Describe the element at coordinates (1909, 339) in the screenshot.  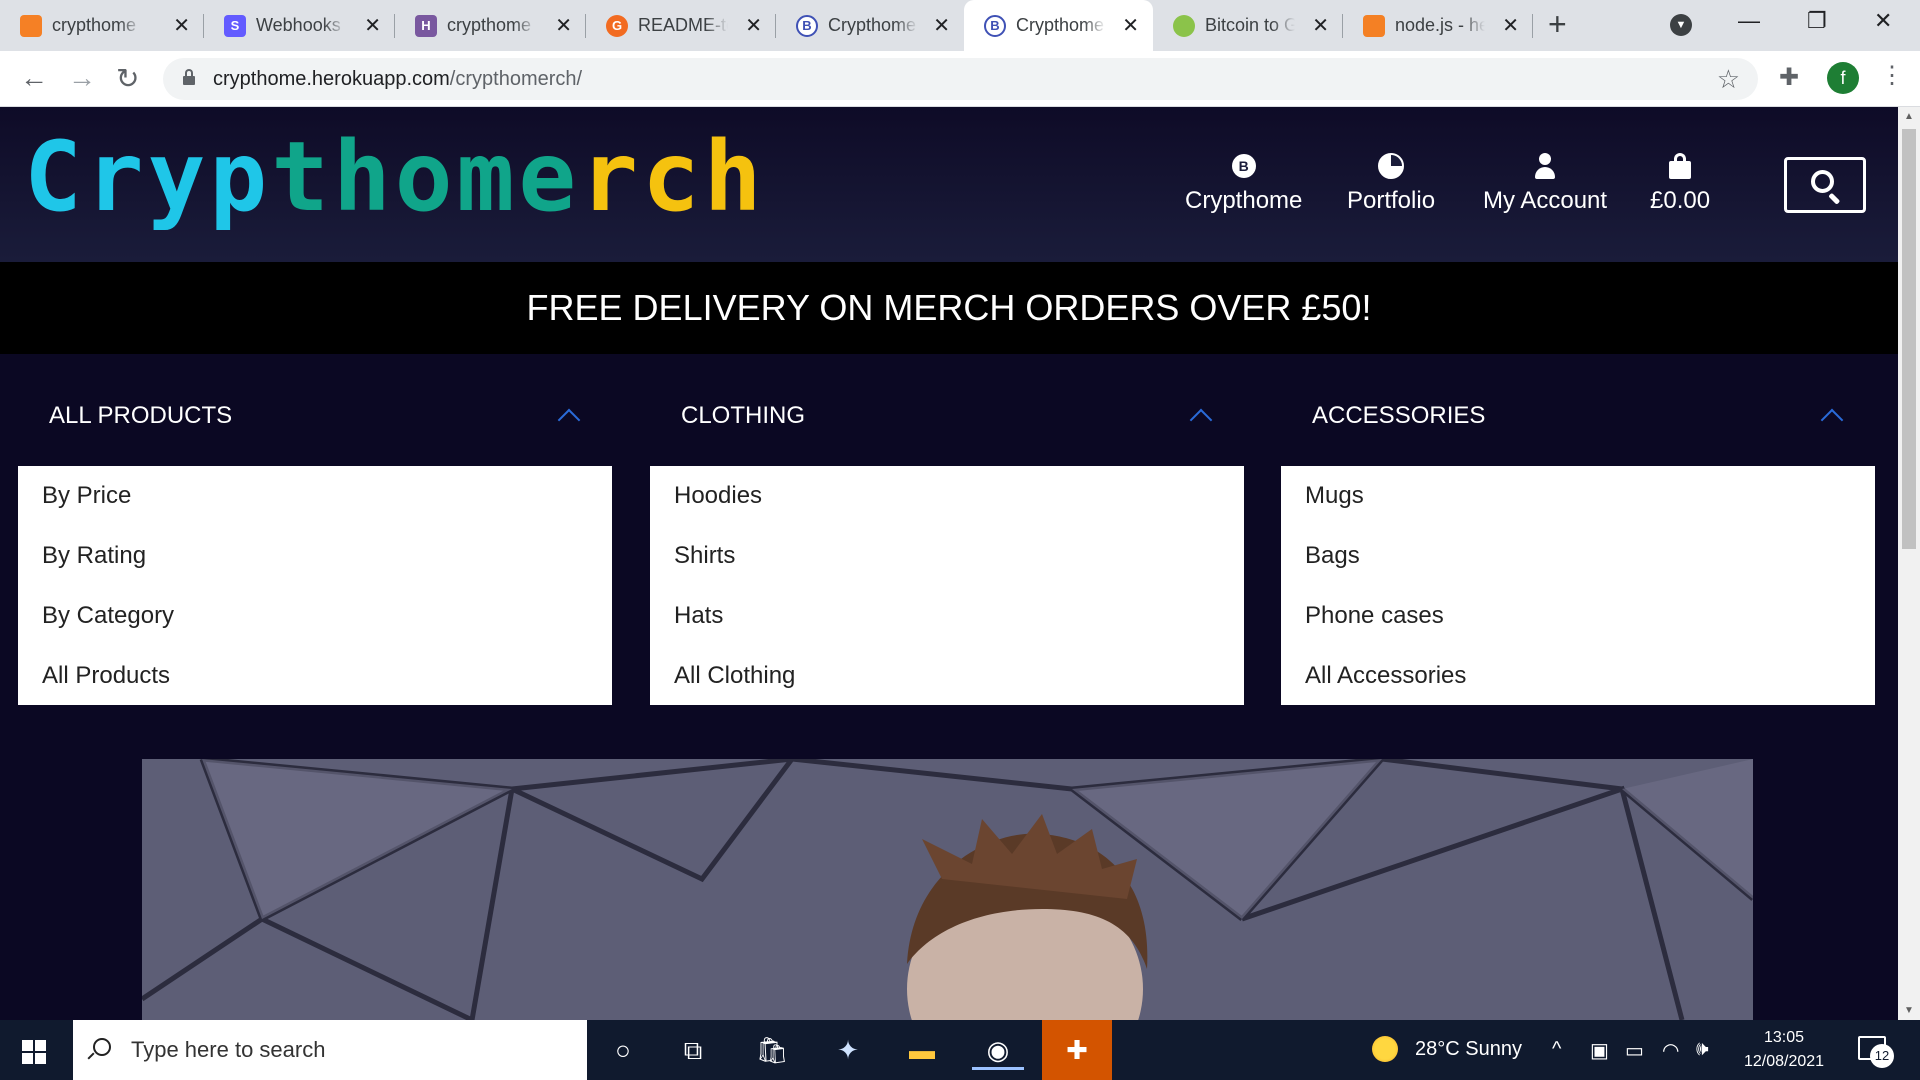
I see `scrollbar-thumb` at that location.